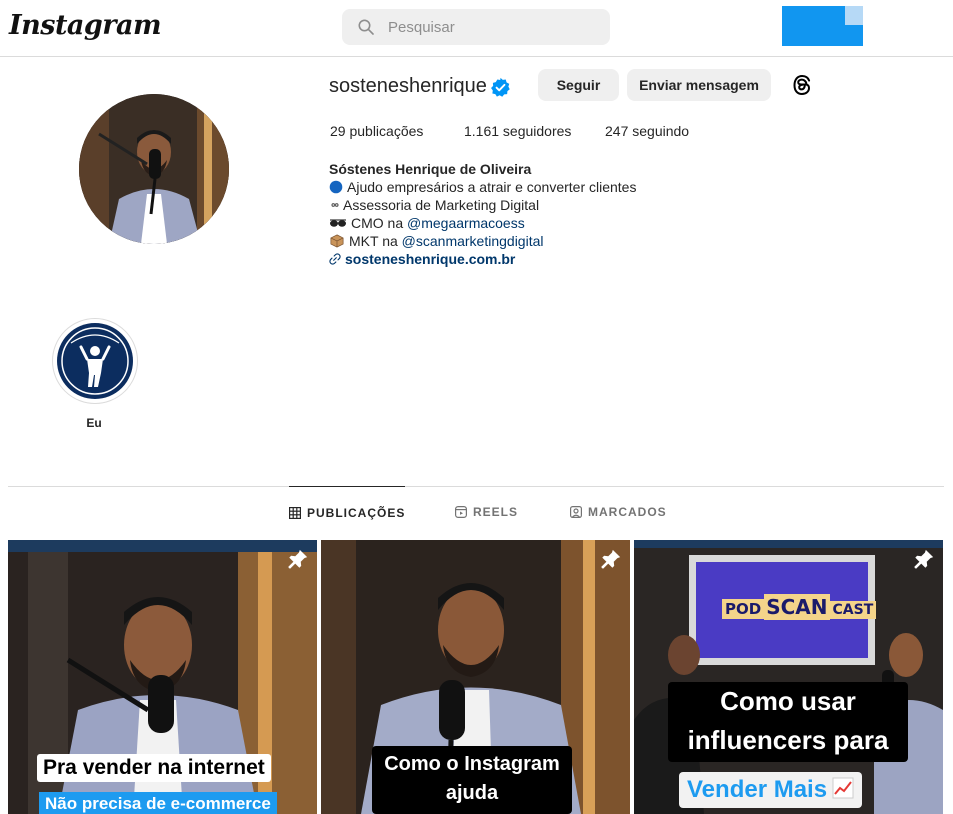 This screenshot has height=814, width=953. Describe the element at coordinates (335, 205) in the screenshot. I see `infinity-icon` at that location.